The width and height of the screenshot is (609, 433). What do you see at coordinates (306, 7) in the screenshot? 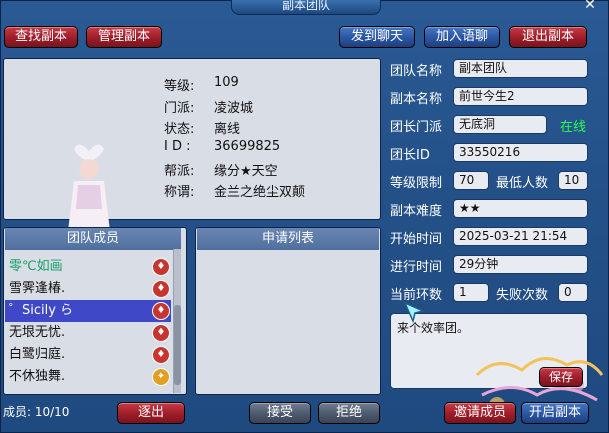
I see `window-title: 副本团队` at bounding box center [306, 7].